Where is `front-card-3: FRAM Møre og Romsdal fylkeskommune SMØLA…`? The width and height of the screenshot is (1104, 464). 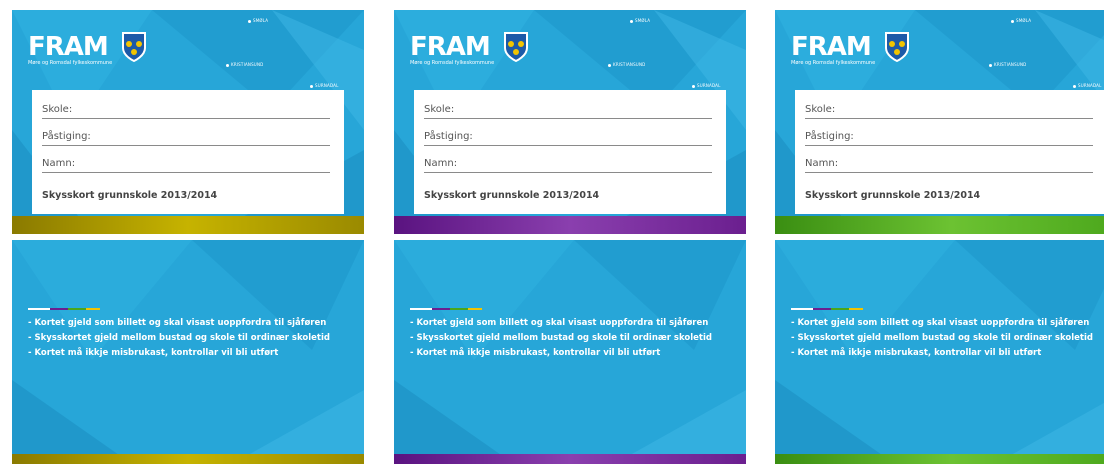
front-card-3: FRAM Møre og Romsdal fylkeskommune SMØLA… is located at coordinates (939, 122).